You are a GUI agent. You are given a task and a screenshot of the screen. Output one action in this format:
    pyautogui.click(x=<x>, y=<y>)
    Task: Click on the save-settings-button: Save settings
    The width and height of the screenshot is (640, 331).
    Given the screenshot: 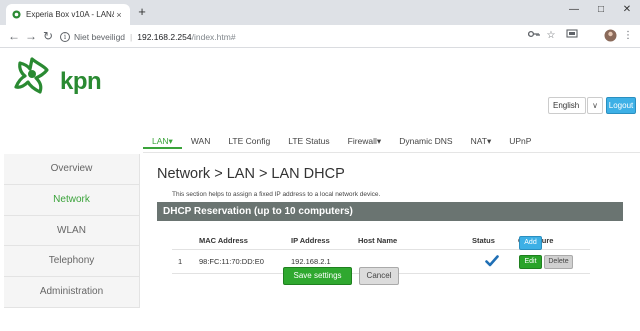 What is the action you would take?
    pyautogui.click(x=317, y=276)
    